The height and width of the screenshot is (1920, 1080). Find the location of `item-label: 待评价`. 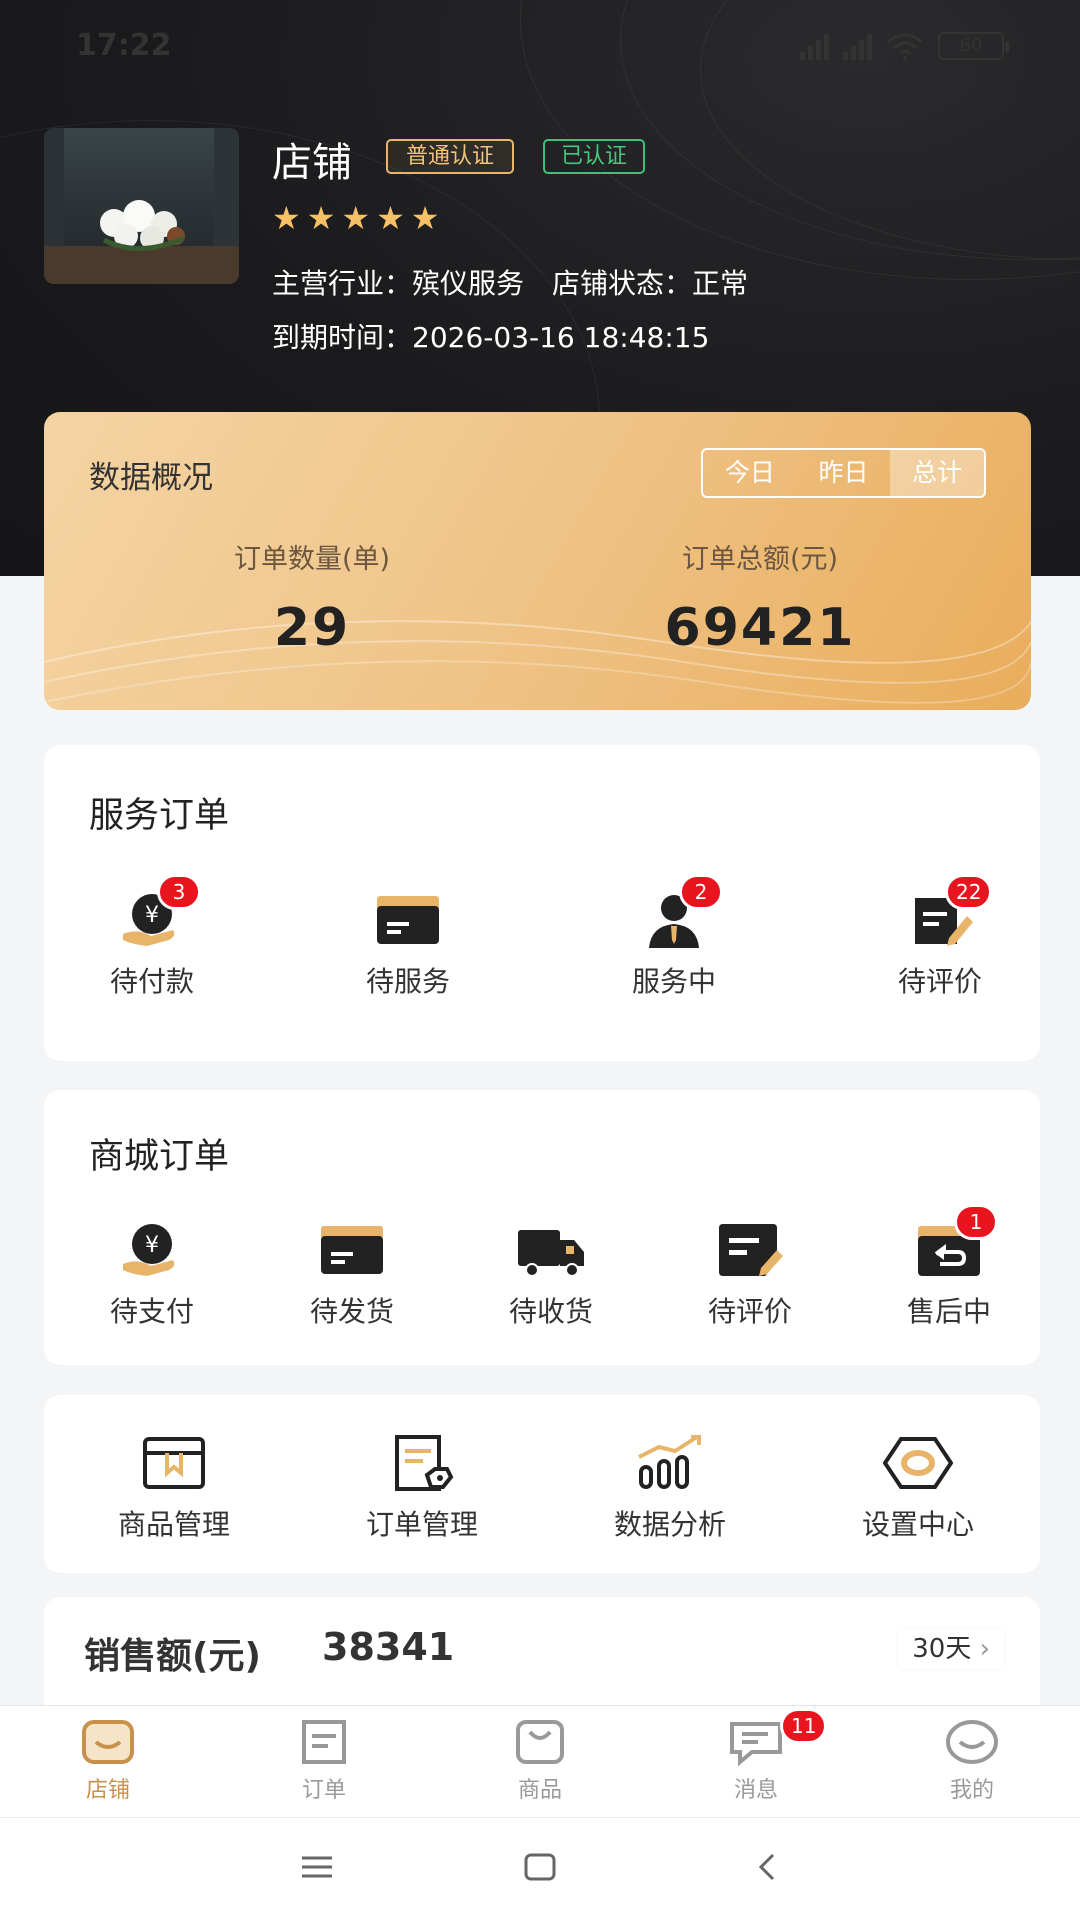

item-label: 待评价 is located at coordinates (939, 981).